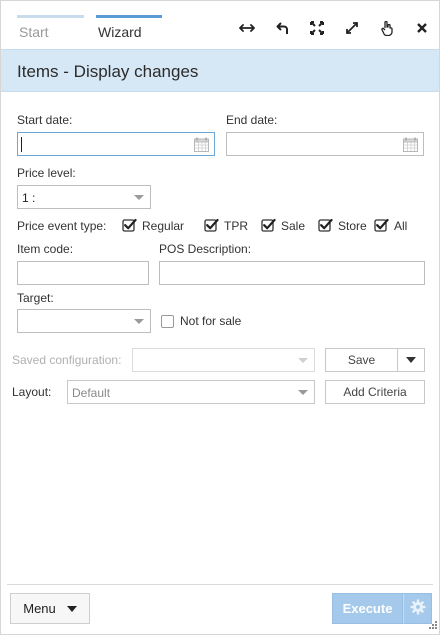  I want to click on tab-start-label: Start, so click(34, 32).